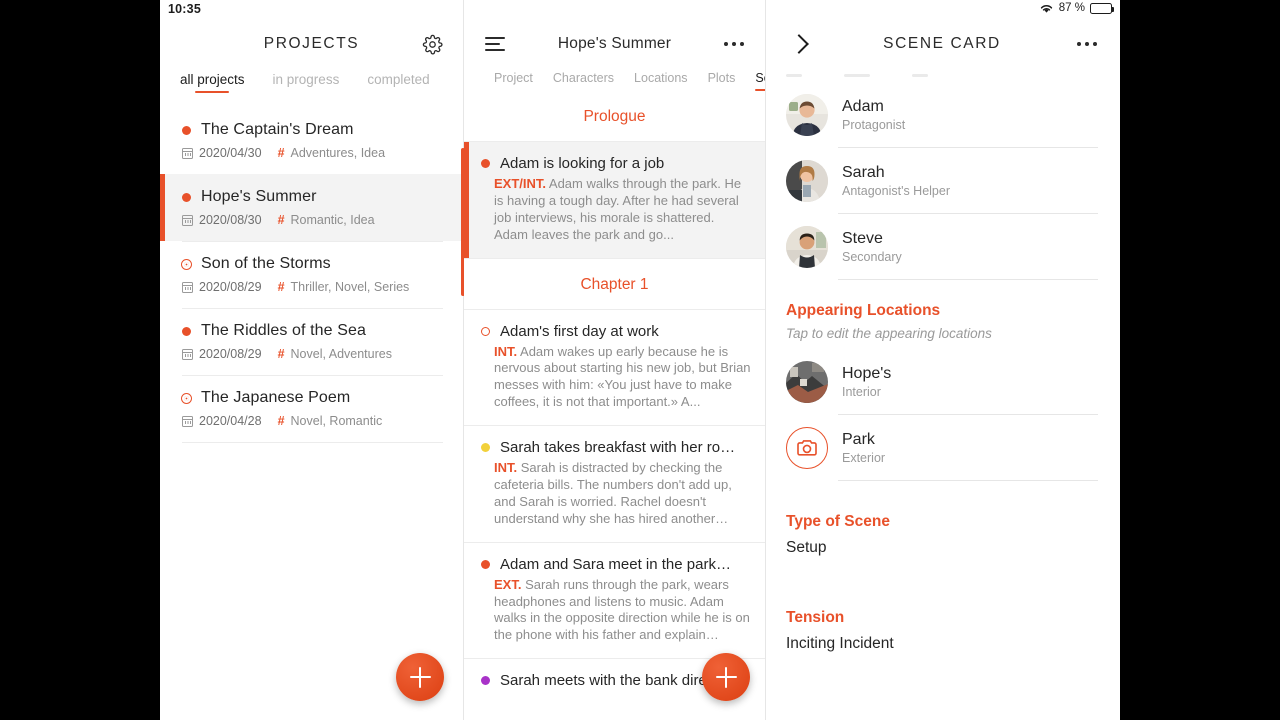 The height and width of the screenshot is (720, 1280). What do you see at coordinates (432, 44) in the screenshot?
I see `gear-icon` at bounding box center [432, 44].